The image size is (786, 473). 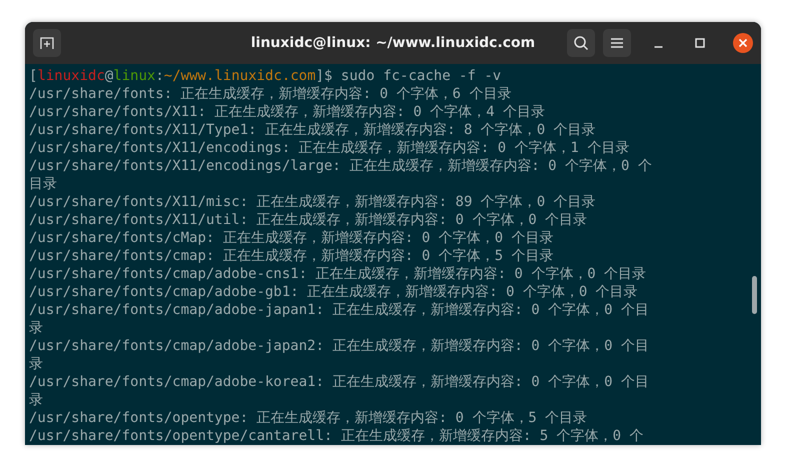 What do you see at coordinates (313, 202) in the screenshot?
I see `output-line: /usr/share/fonts/X11/misc: 正在生成缓存，新增缓存内容: 89 个字体，0 个目录` at bounding box center [313, 202].